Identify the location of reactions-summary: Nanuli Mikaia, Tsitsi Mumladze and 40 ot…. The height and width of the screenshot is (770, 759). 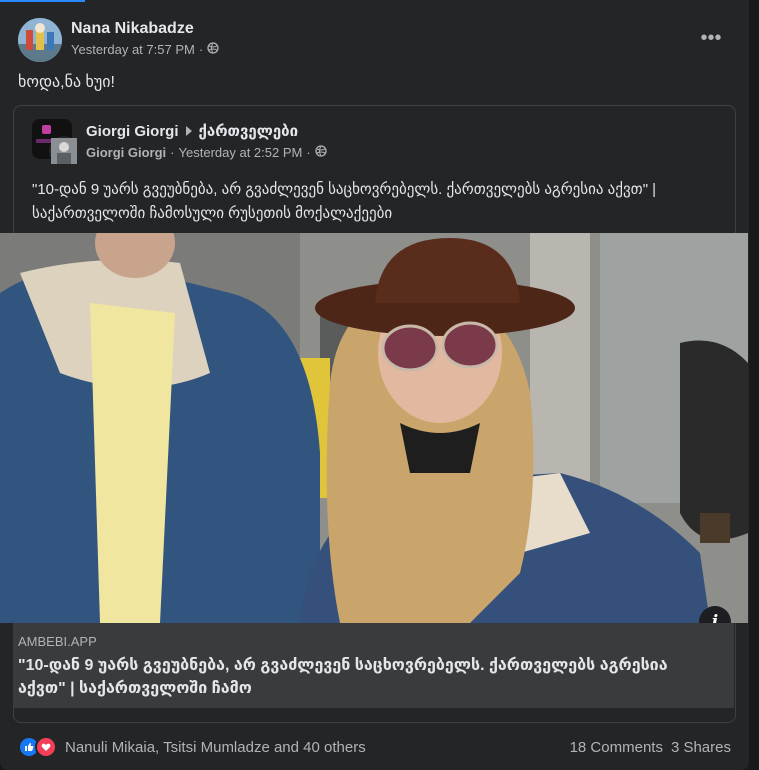
(192, 747).